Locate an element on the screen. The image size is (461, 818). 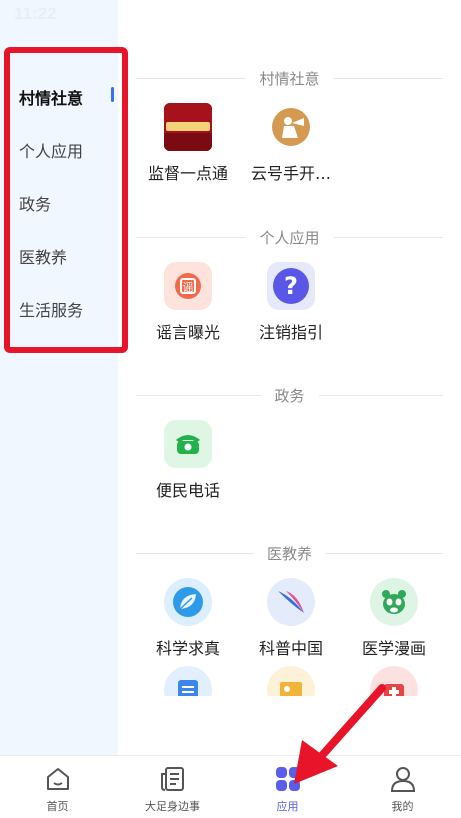
app-supervision: 监督一点通 is located at coordinates (188, 143).